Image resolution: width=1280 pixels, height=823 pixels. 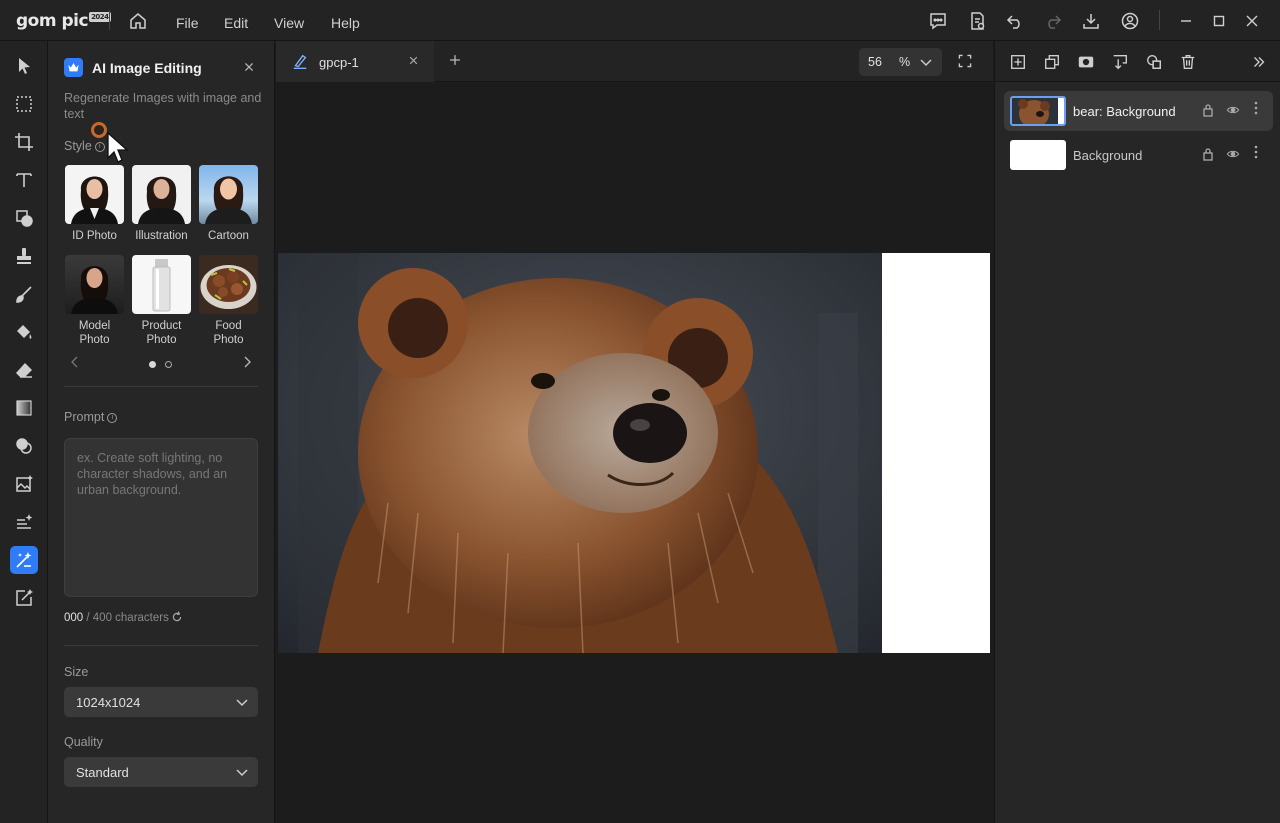 I want to click on merge-down-icon, so click(x=1120, y=62).